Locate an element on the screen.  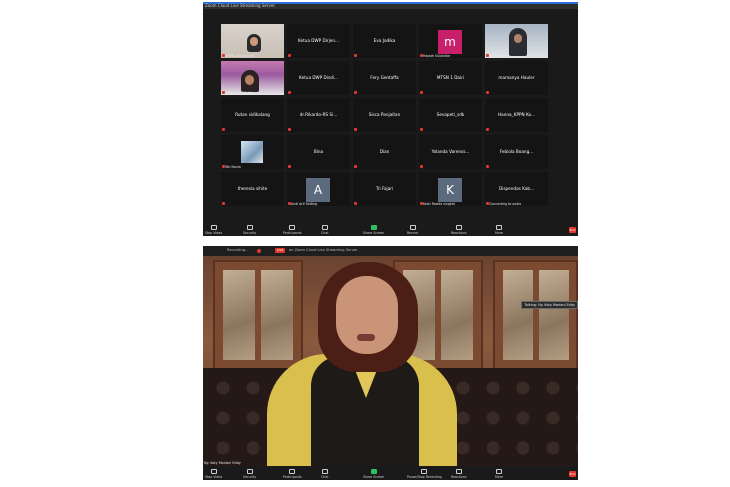
reactions-icon is located at coordinates (458, 471).